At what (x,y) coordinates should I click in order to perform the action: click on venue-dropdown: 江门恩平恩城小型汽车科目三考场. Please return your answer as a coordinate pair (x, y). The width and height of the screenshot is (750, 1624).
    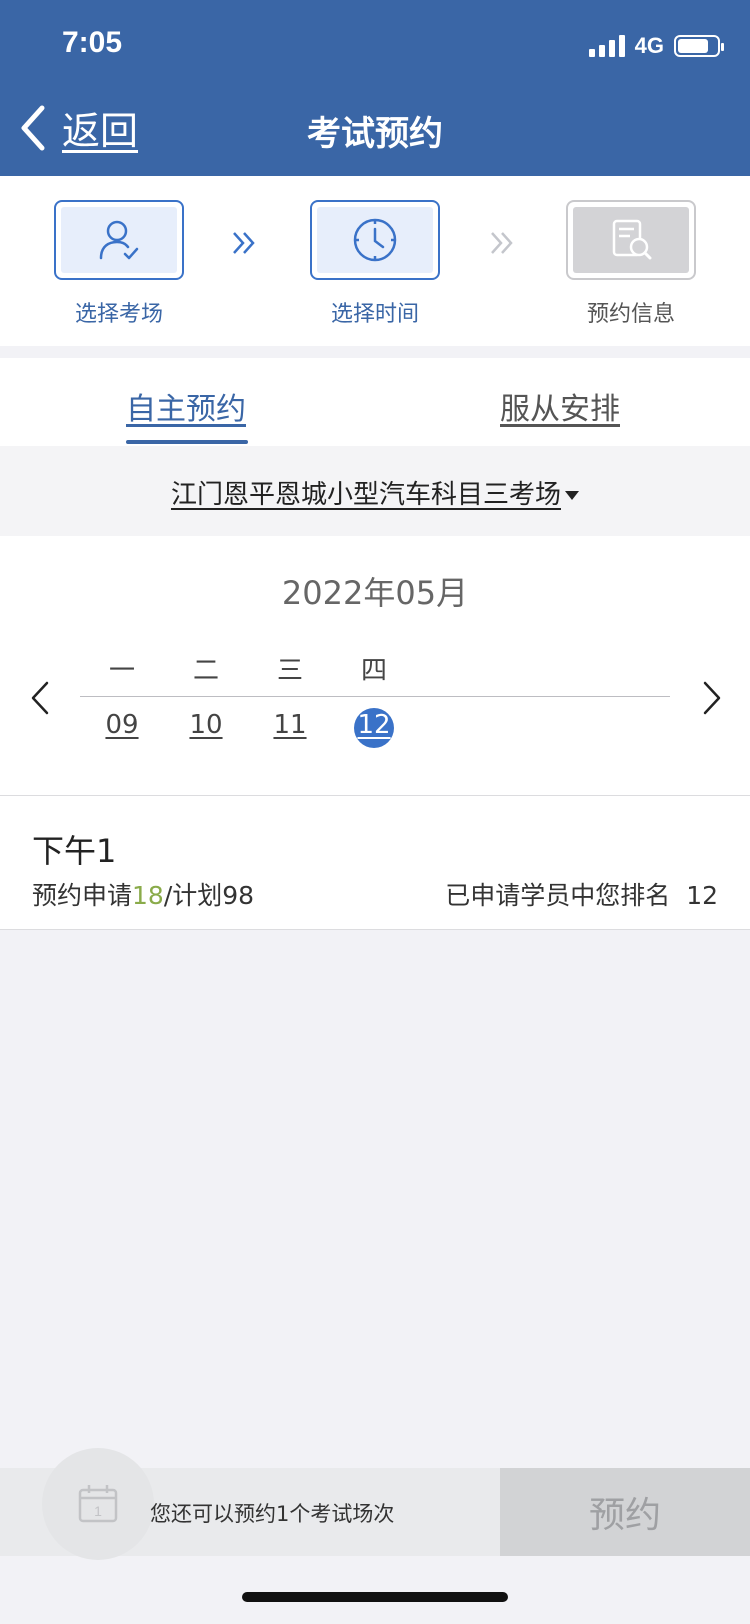
    Looking at the image, I should click on (375, 492).